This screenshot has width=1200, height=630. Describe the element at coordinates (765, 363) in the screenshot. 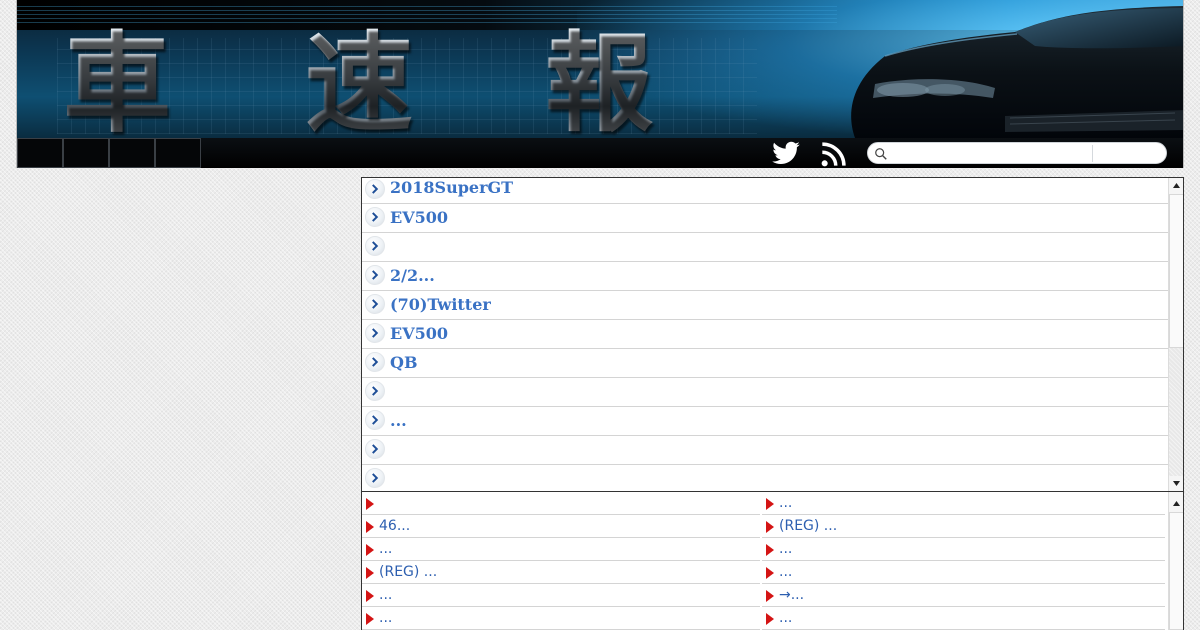

I see `headline-row: QB` at that location.